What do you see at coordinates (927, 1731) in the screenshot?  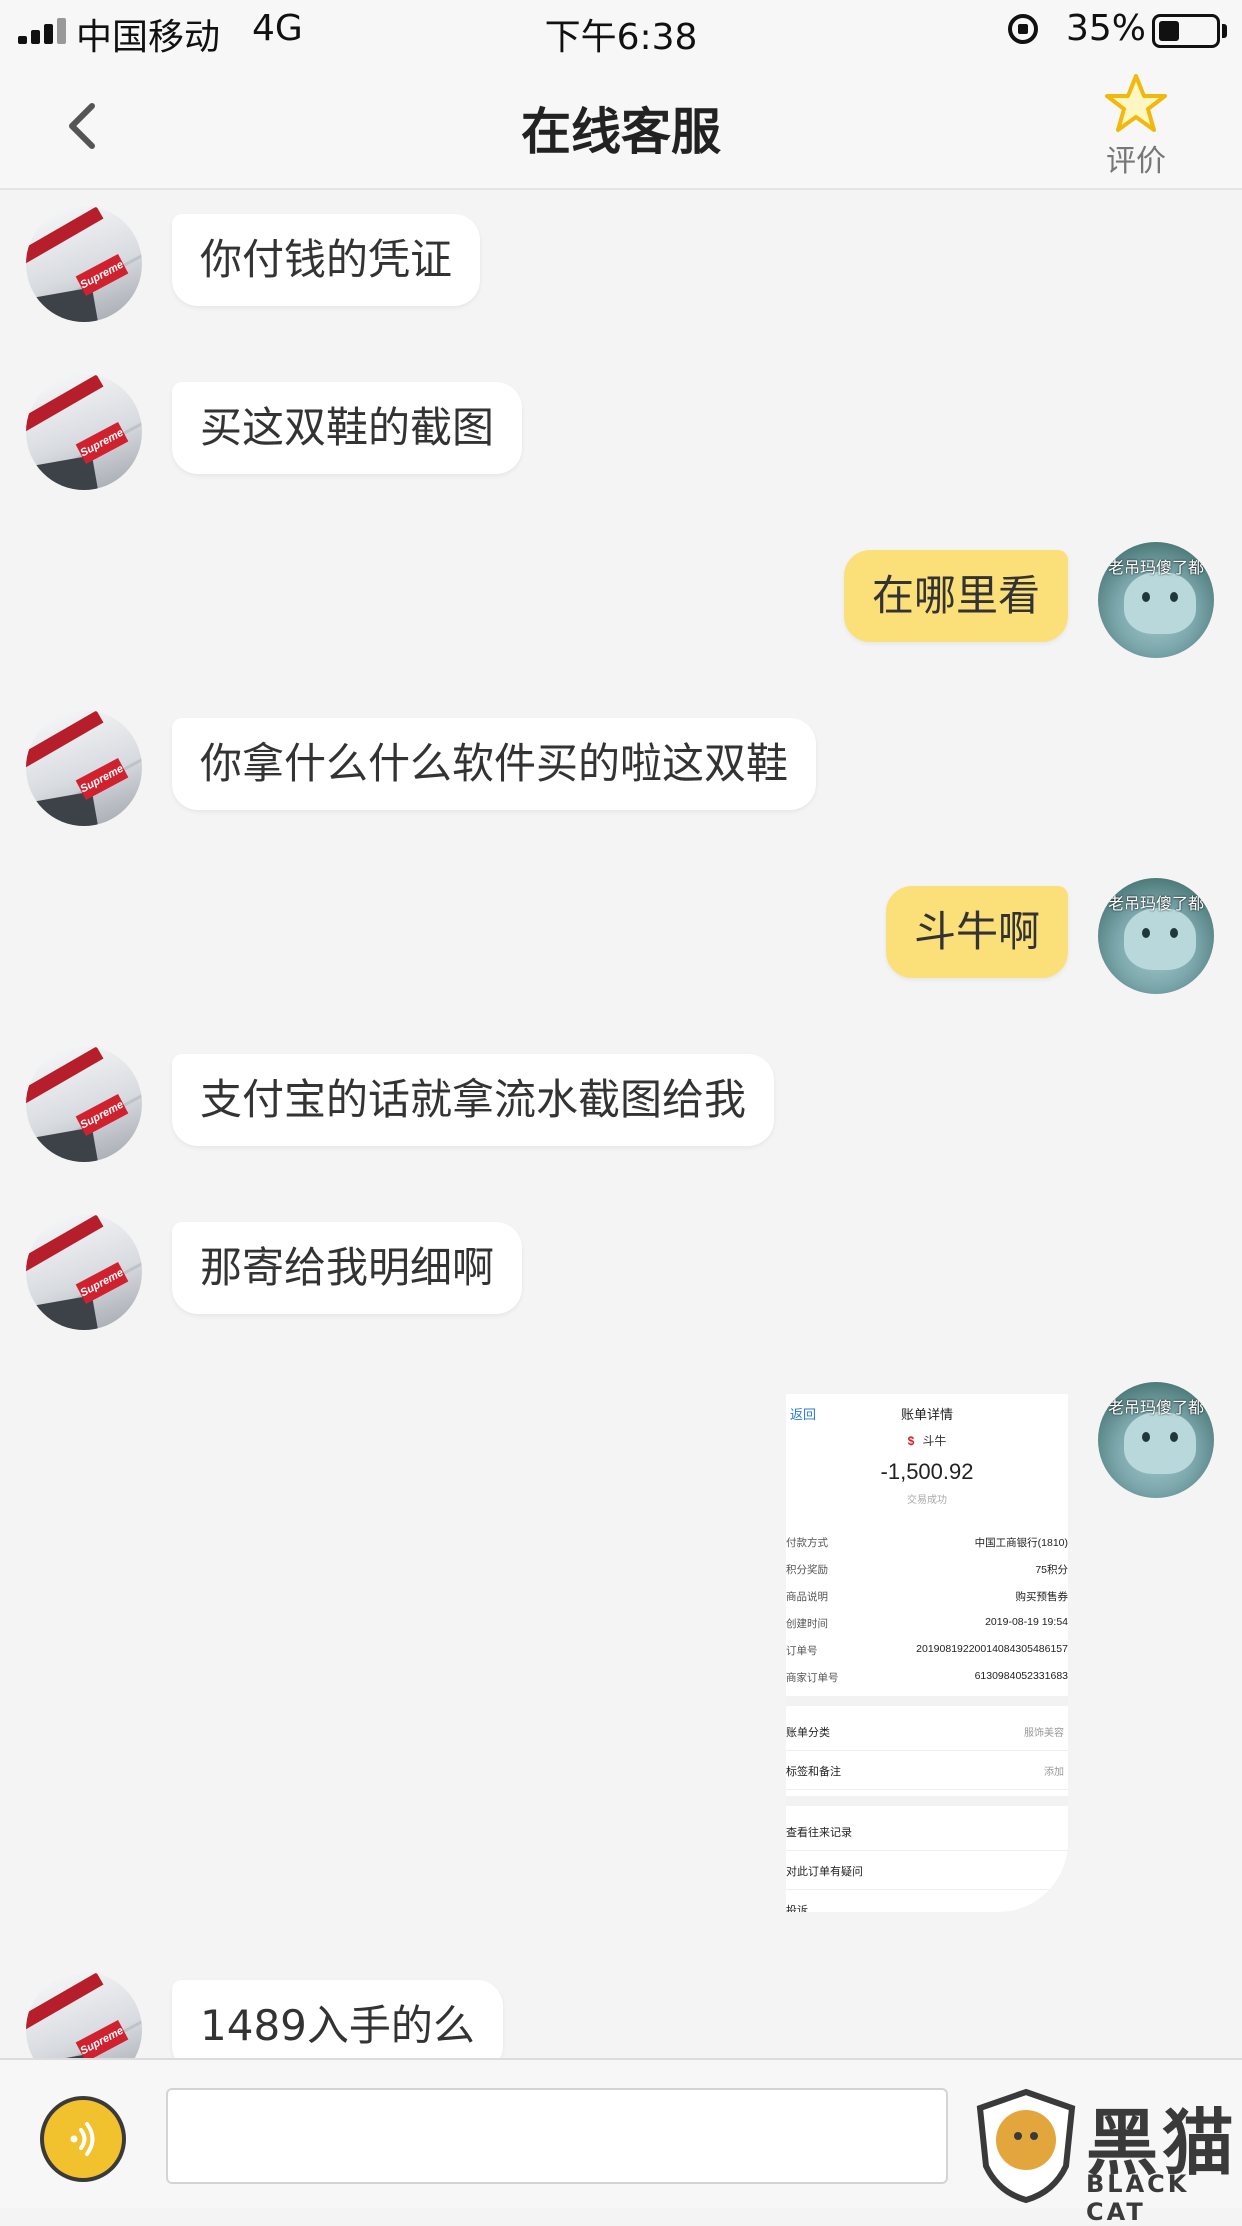 I see `receipt-category-row: 账单分类 服饰美容` at bounding box center [927, 1731].